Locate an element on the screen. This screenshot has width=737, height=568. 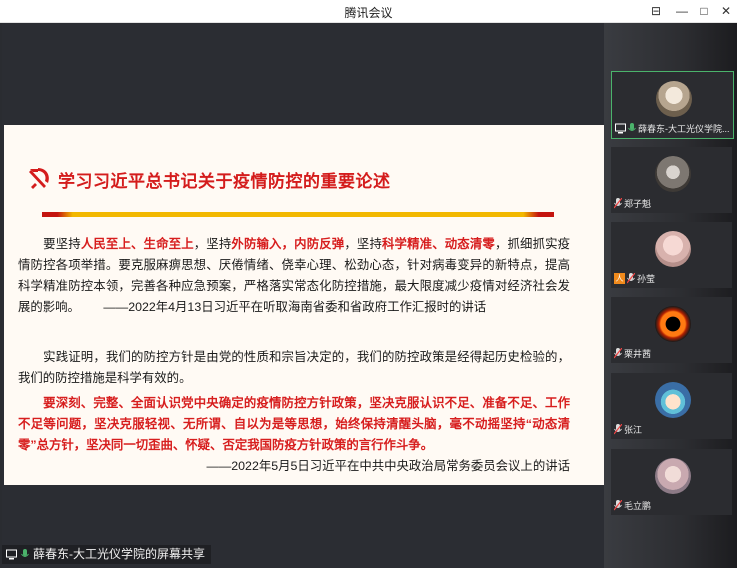
participant-namebar: 张江 is located at coordinates (628, 429).